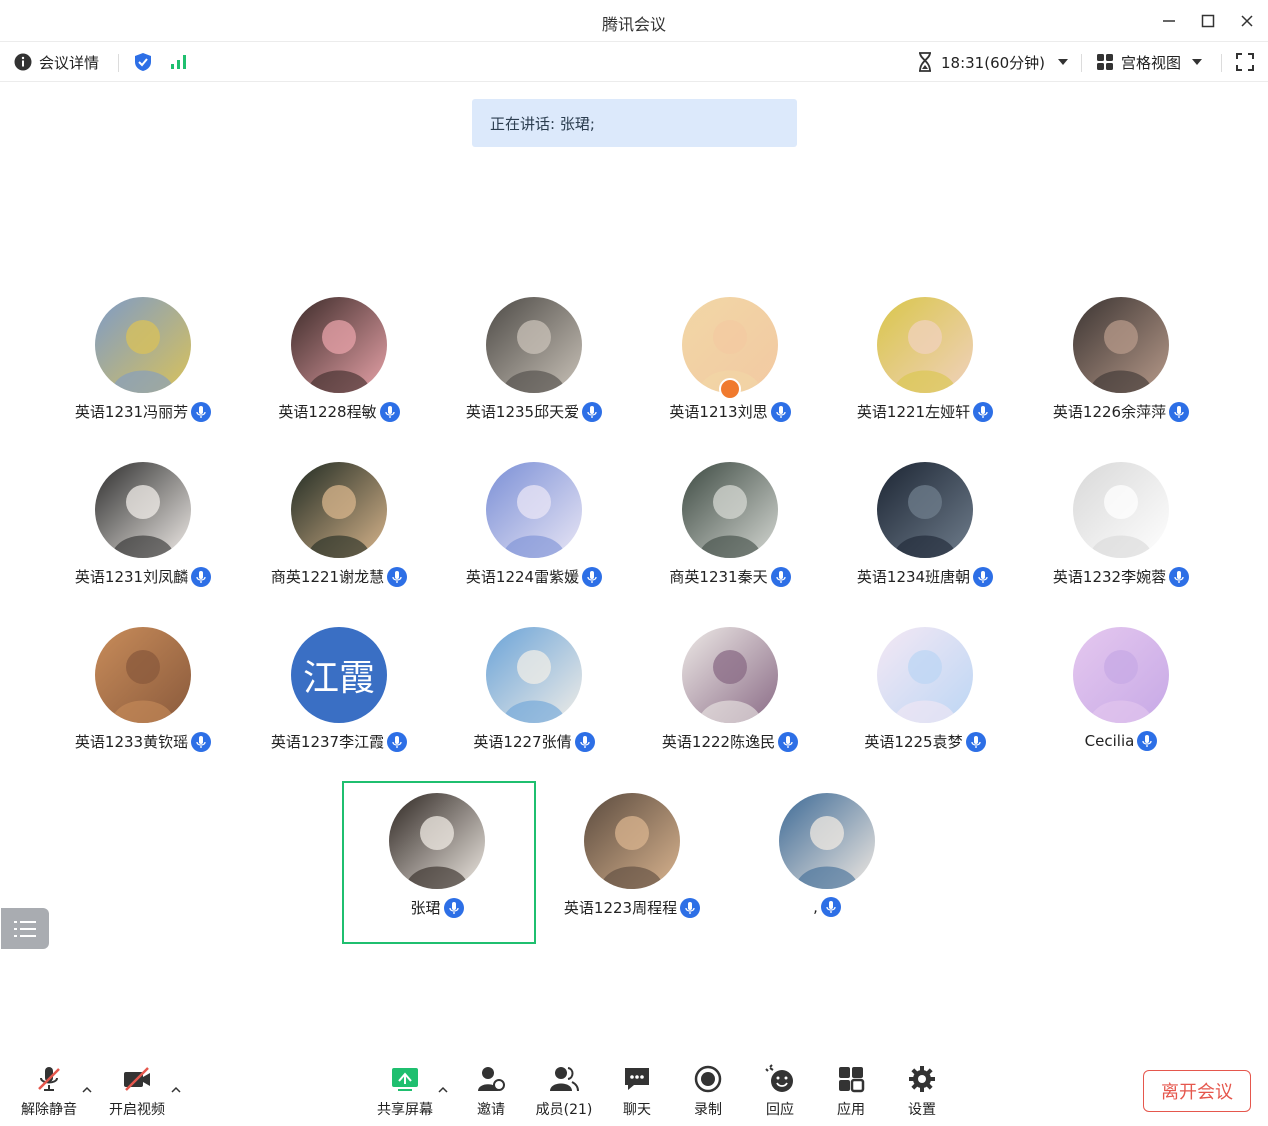 This screenshot has width=1268, height=1126. What do you see at coordinates (491, 1110) in the screenshot?
I see `invite-label: 邀请` at bounding box center [491, 1110].